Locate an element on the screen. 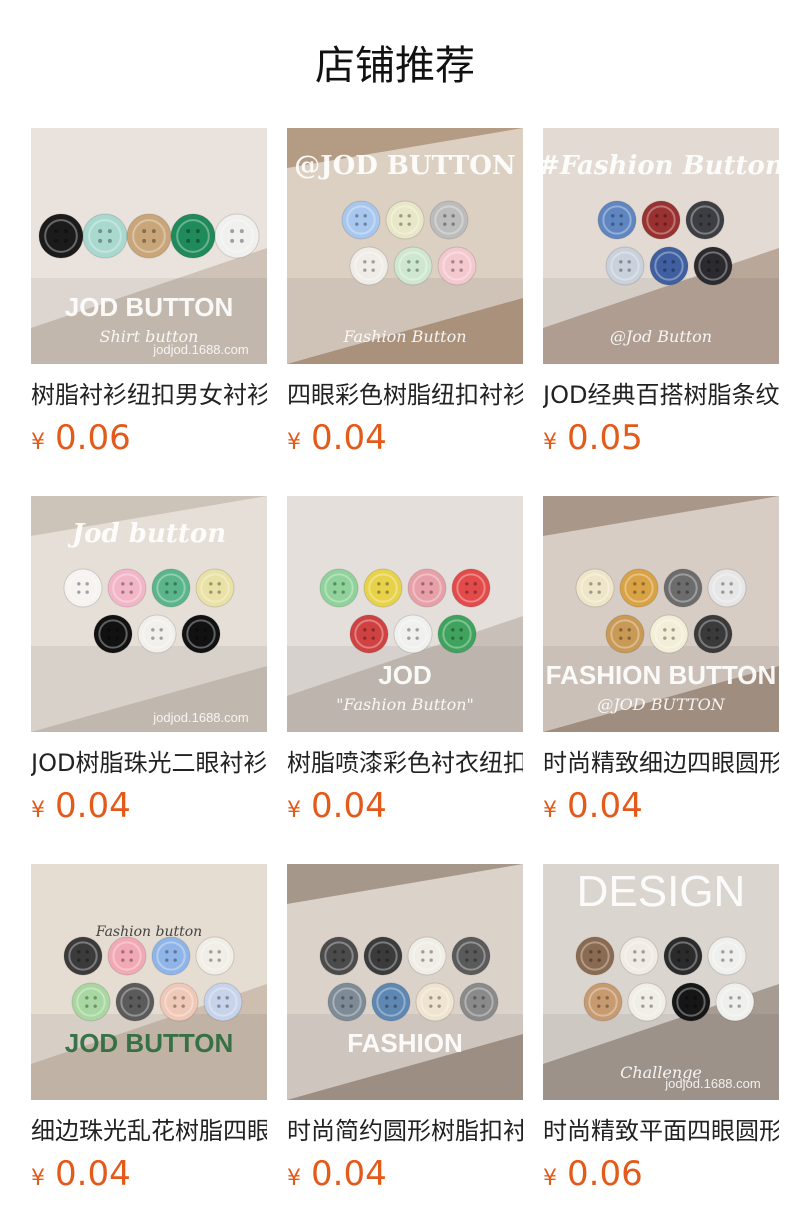  image-watermark: Jod button is located at coordinates (146, 534).